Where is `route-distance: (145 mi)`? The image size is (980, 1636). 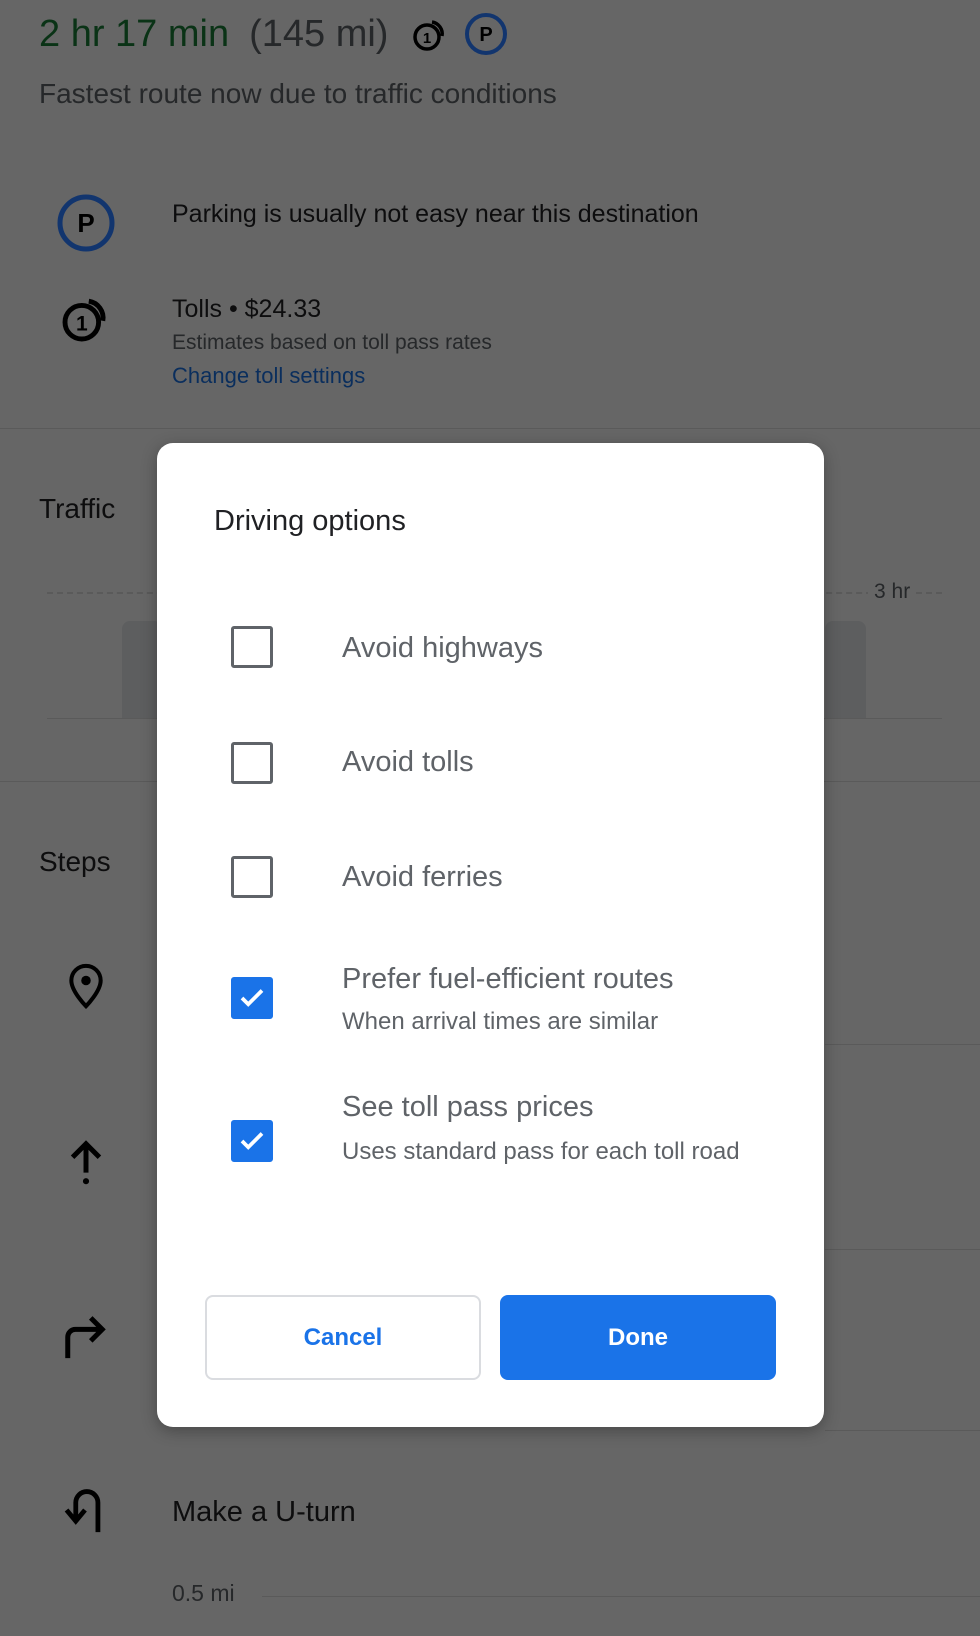
route-distance: (145 mi) is located at coordinates (319, 33).